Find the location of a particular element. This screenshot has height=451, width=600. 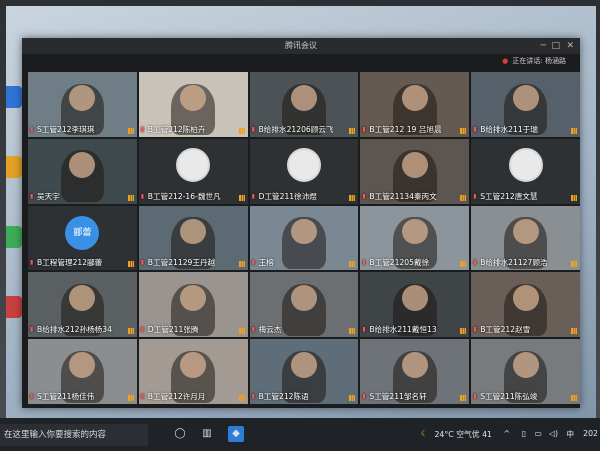

participant-name-label: ▮ S工管211陈弘竣 is located at coordinates (505, 396).